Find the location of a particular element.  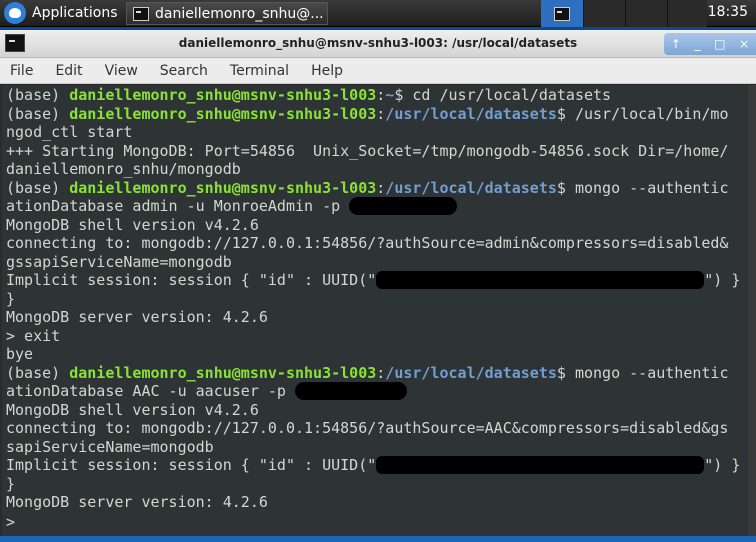

desktop-background is located at coordinates (378, 539).